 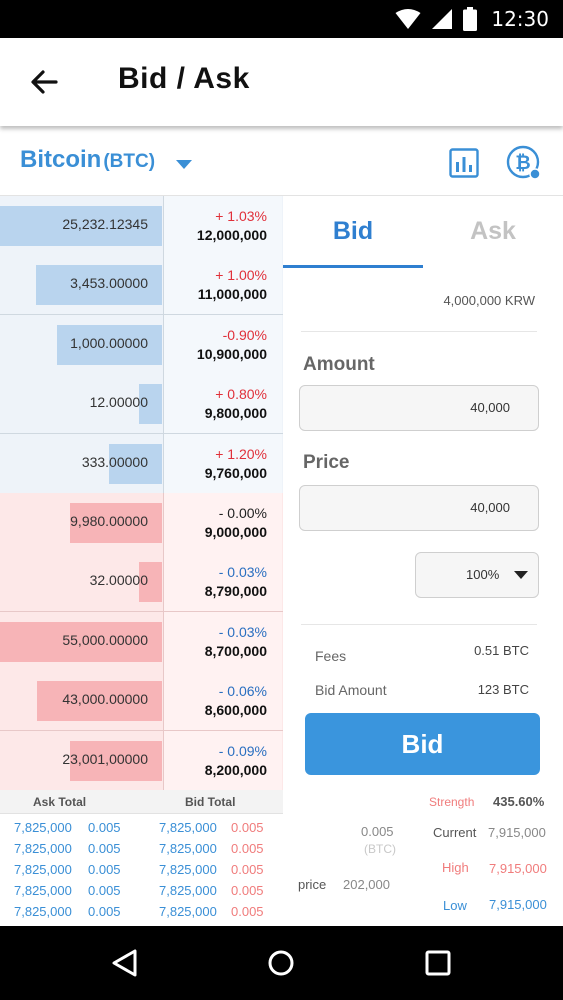 I want to click on orderbook-price: 8,600,000, so click(x=235, y=710).